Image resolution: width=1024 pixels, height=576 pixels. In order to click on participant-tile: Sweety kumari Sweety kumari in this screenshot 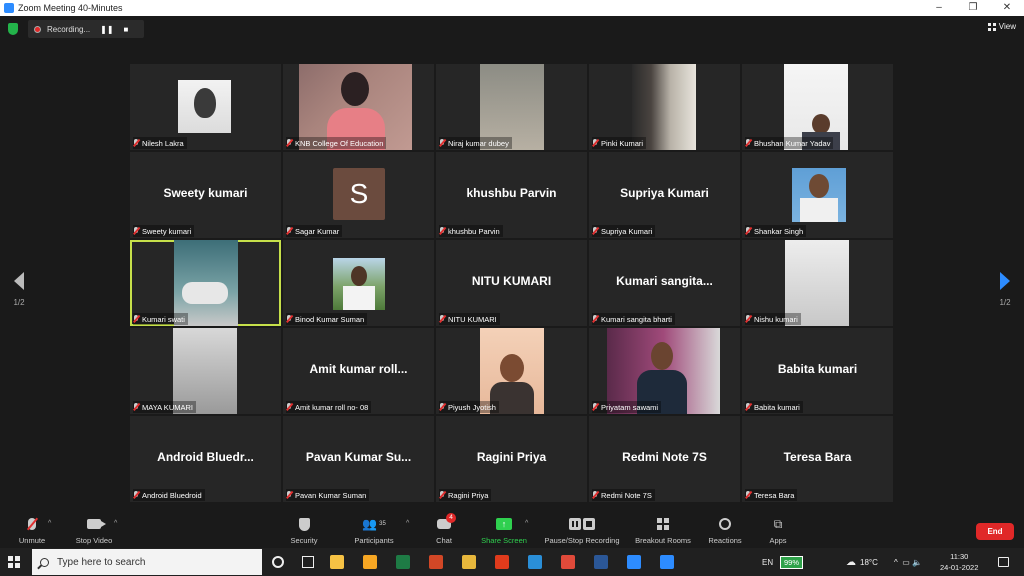, I will do `click(205, 195)`.